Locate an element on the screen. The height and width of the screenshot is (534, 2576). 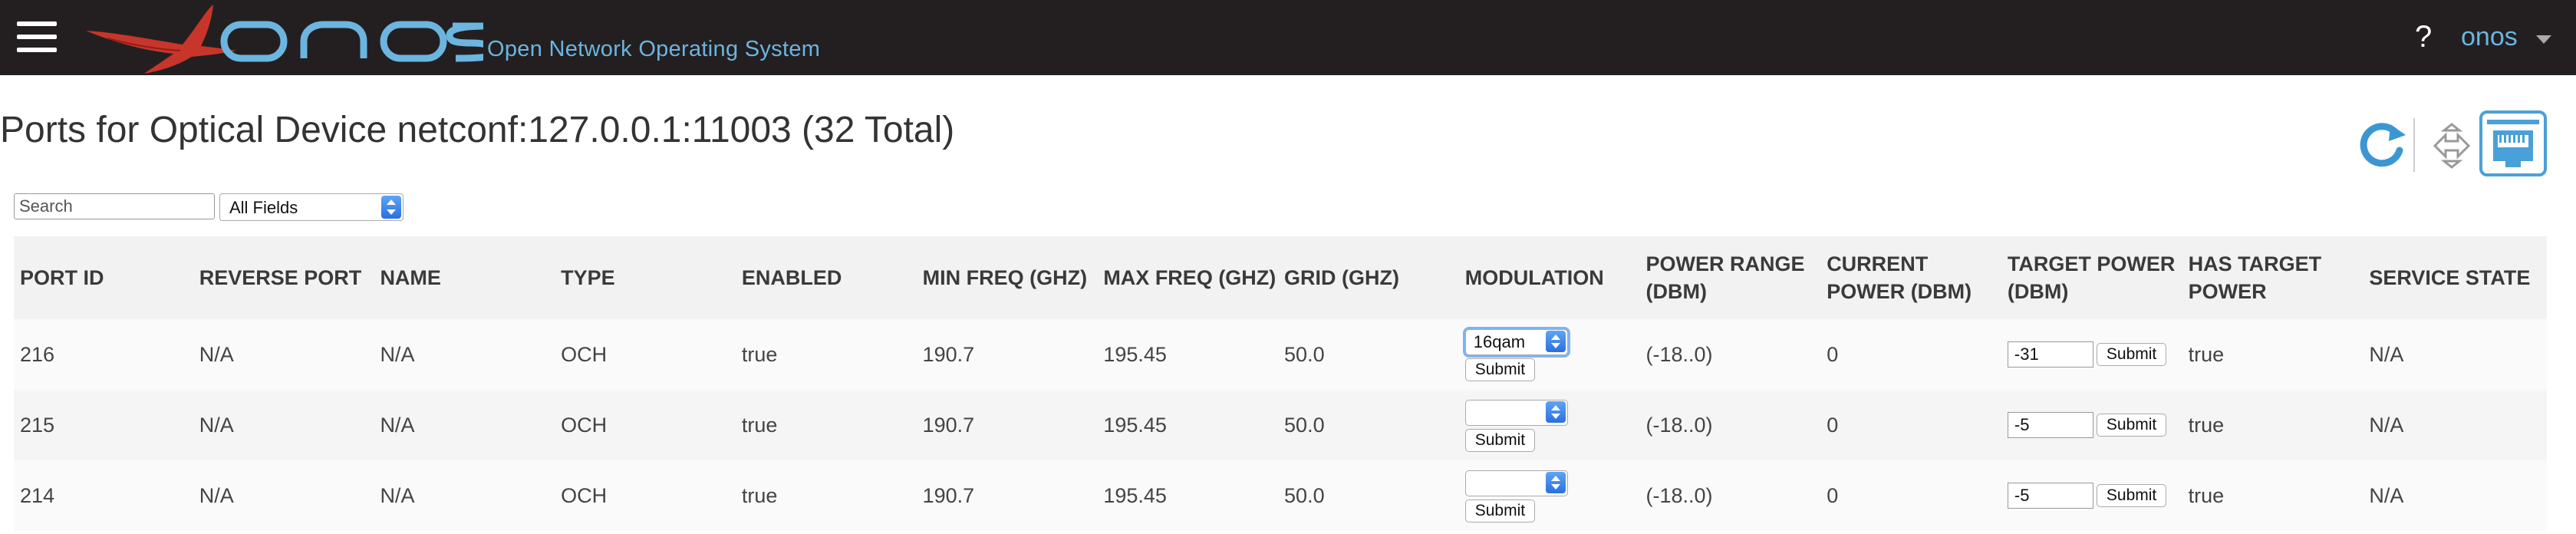
header-port-id: PORT ID is located at coordinates (103, 278).